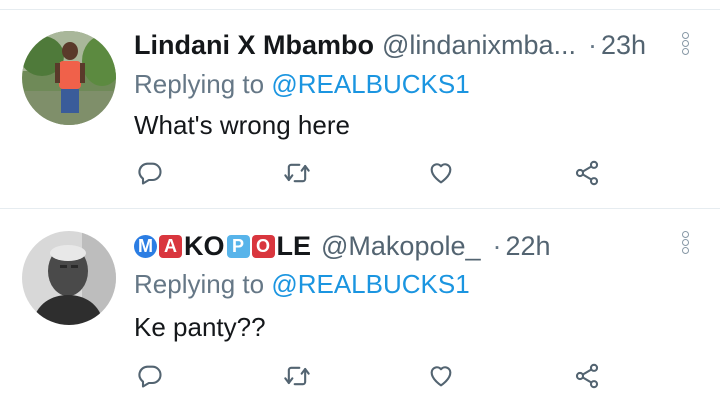 The image size is (720, 406). What do you see at coordinates (242, 125) in the screenshot?
I see `tweet-text: What's wrong here` at bounding box center [242, 125].